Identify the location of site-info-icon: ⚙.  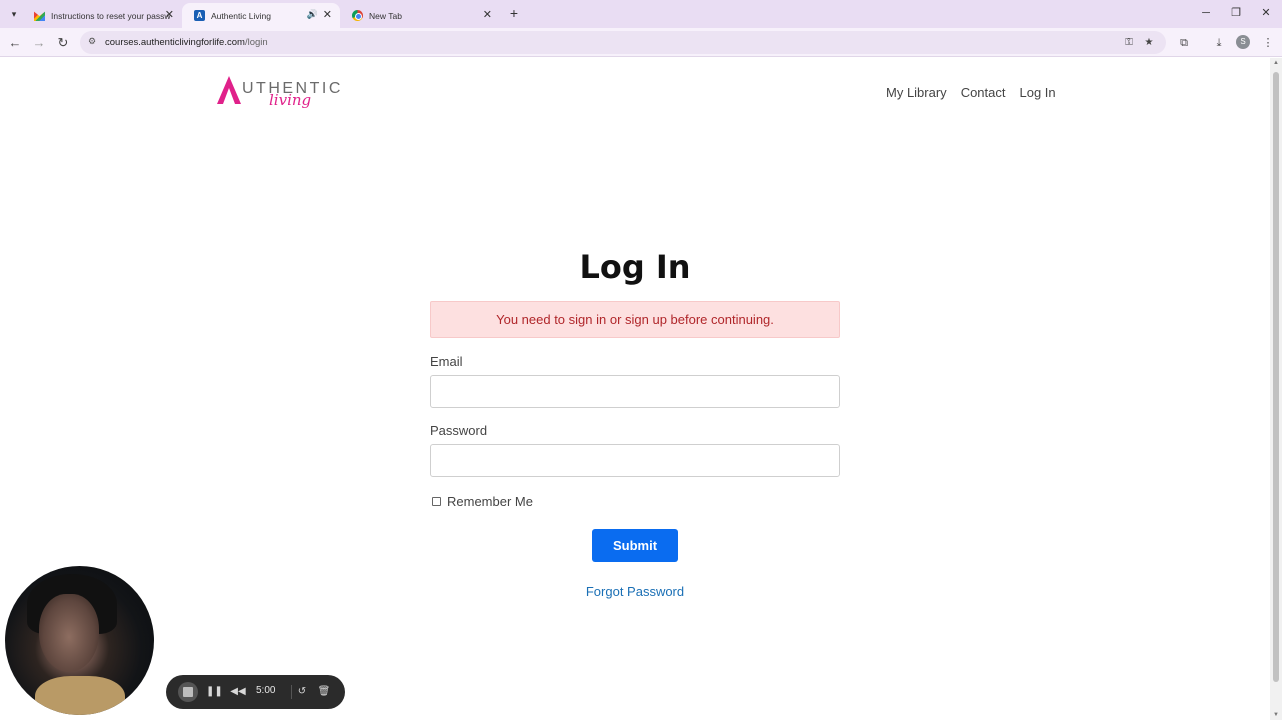
(94, 42).